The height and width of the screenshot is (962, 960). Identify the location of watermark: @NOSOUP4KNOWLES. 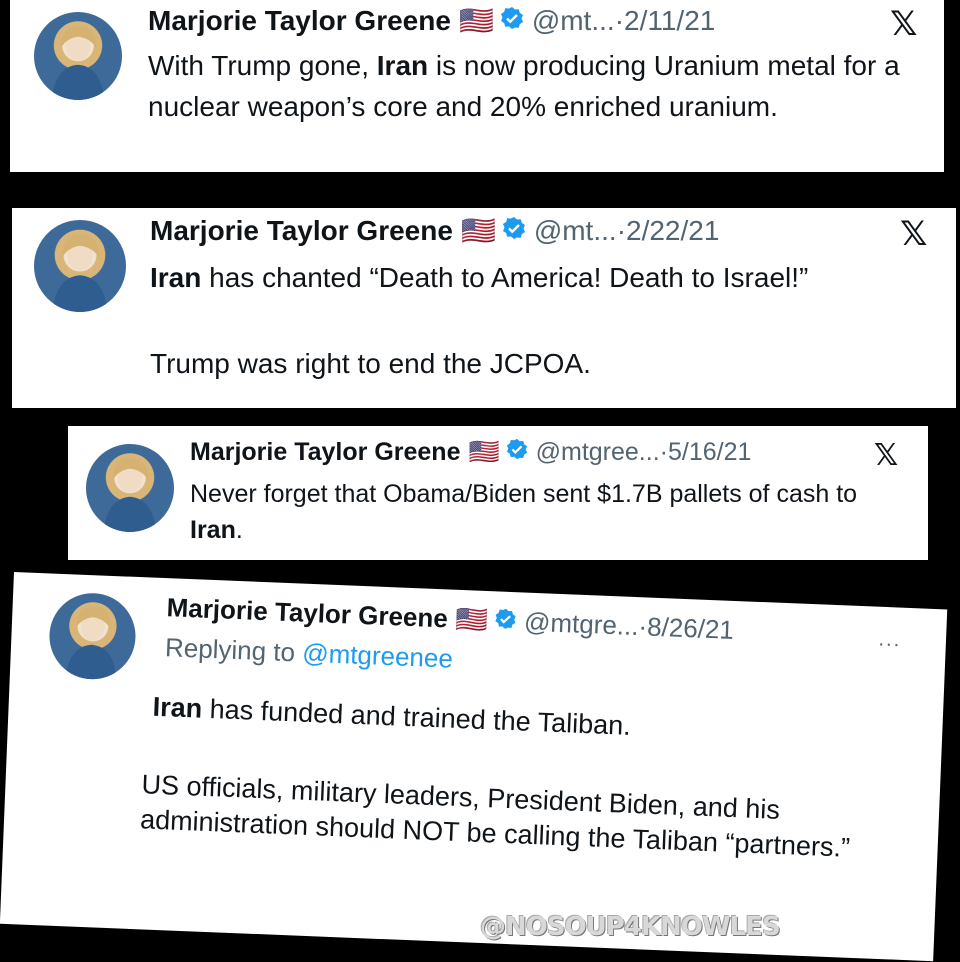
(630, 927).